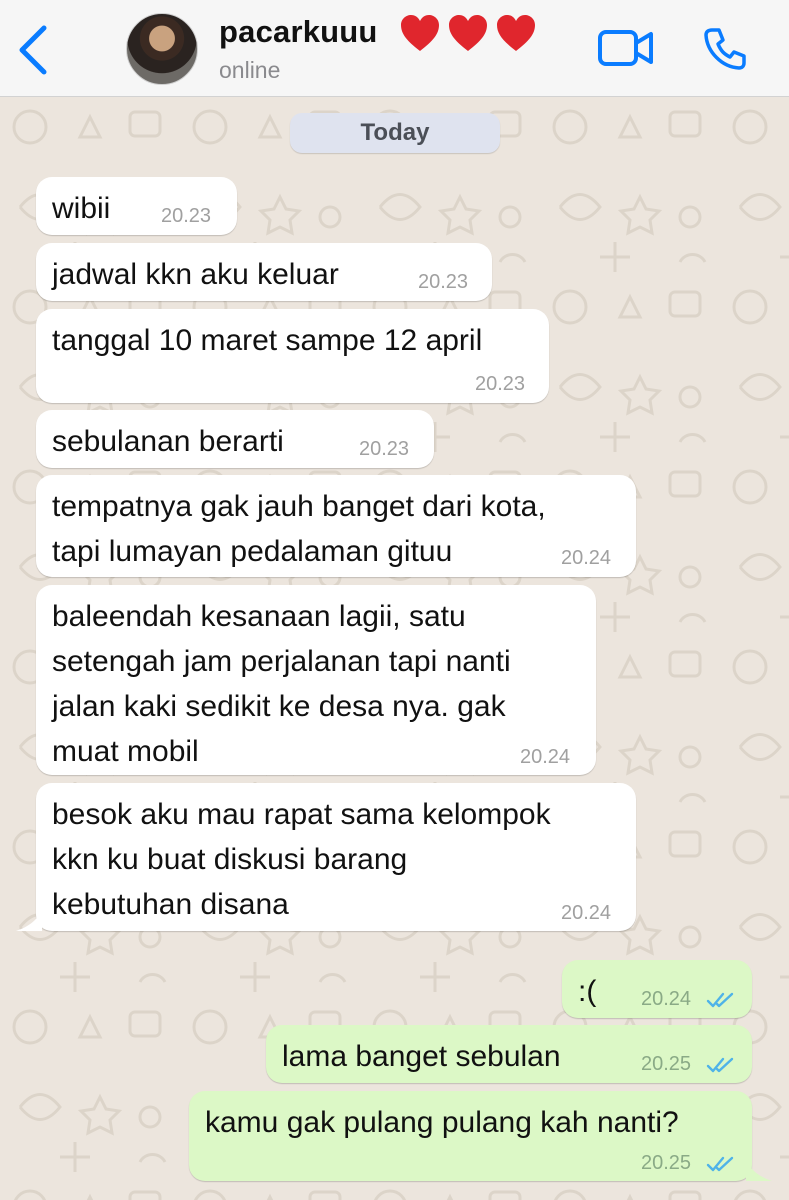 The image size is (789, 1200). What do you see at coordinates (395, 133) in the screenshot?
I see `date-separator: Today` at bounding box center [395, 133].